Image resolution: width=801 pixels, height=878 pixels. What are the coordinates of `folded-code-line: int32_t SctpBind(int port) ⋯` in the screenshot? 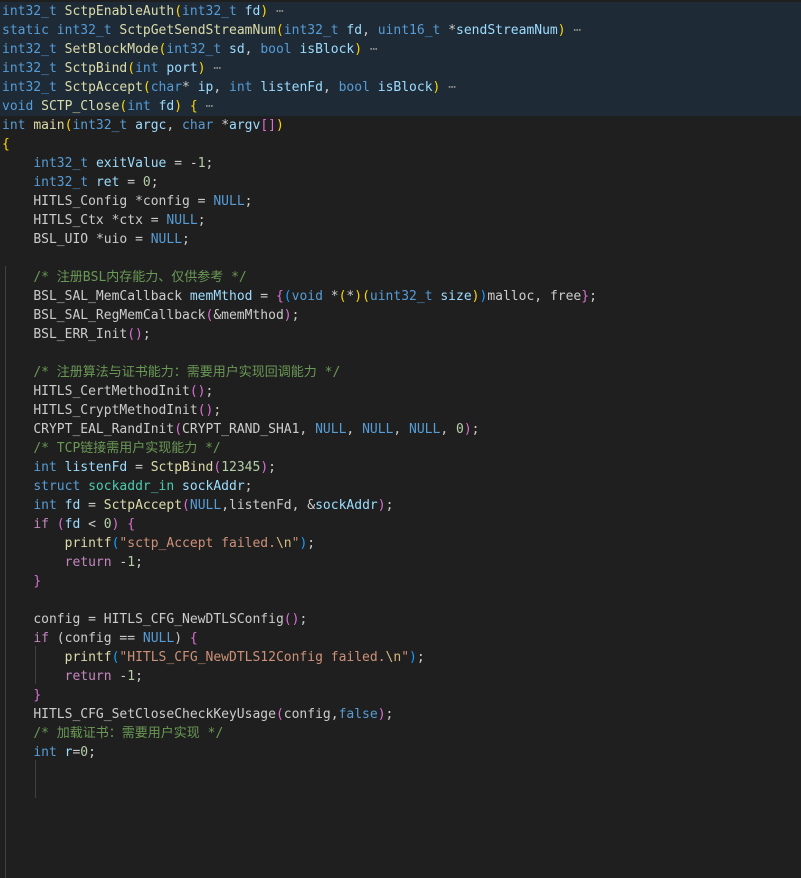 It's located at (400, 68).